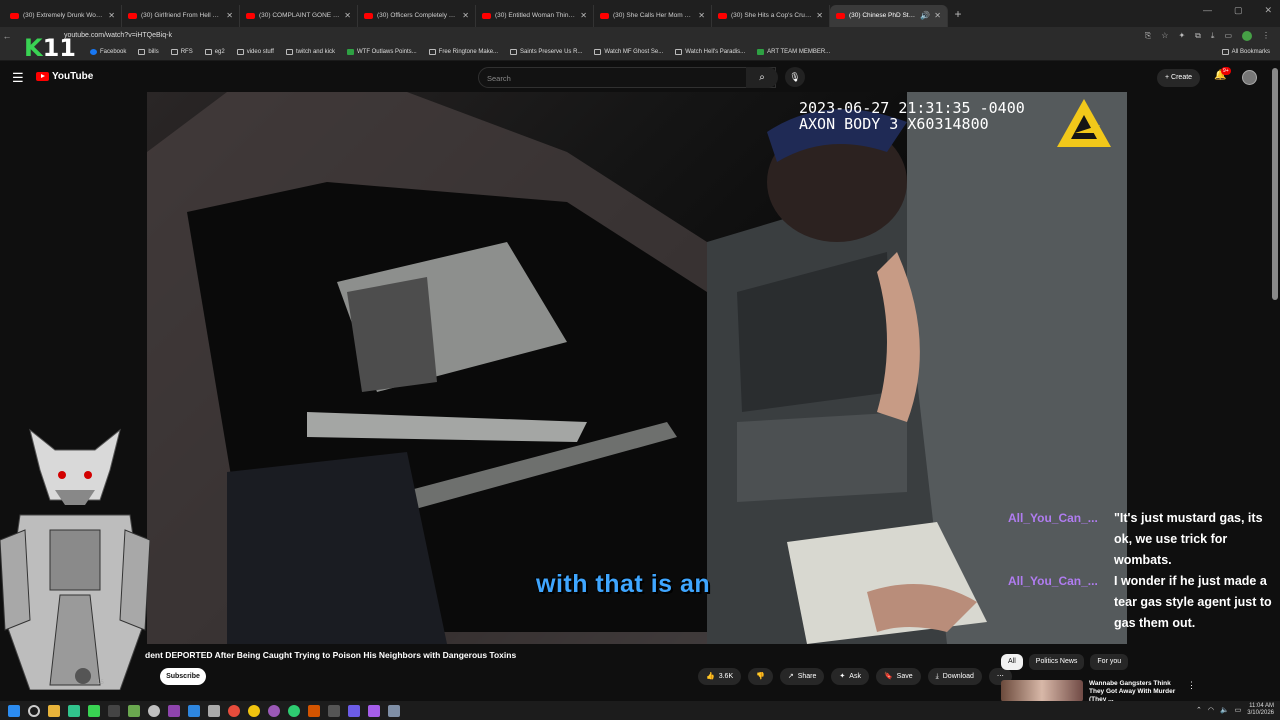 This screenshot has width=1280, height=720. I want to click on browser-tab-active: (30) Chinese PhD Student I🔊✕, so click(889, 15).